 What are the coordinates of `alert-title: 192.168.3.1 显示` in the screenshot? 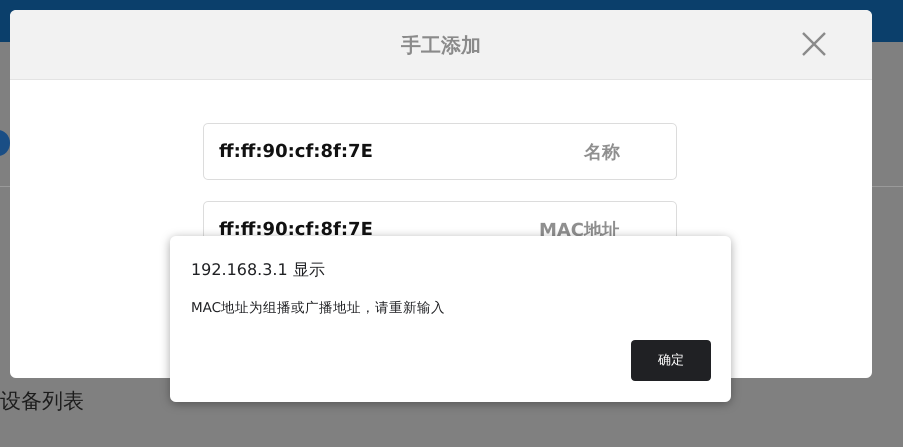 It's located at (258, 270).